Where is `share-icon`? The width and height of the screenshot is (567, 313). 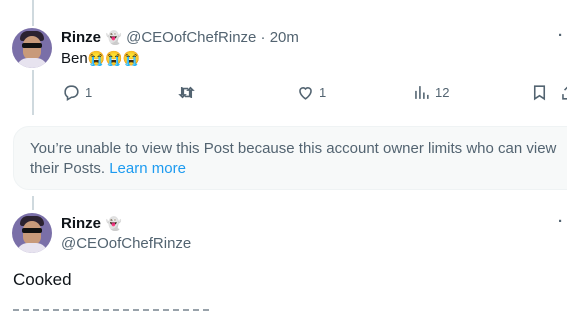
share-icon is located at coordinates (564, 93).